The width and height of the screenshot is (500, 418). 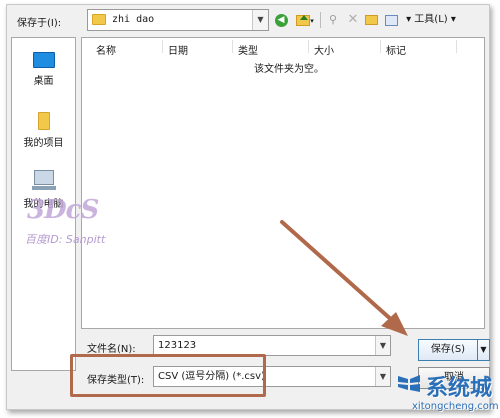 What do you see at coordinates (338, 272) in the screenshot?
I see `arrow-shaft` at bounding box center [338, 272].